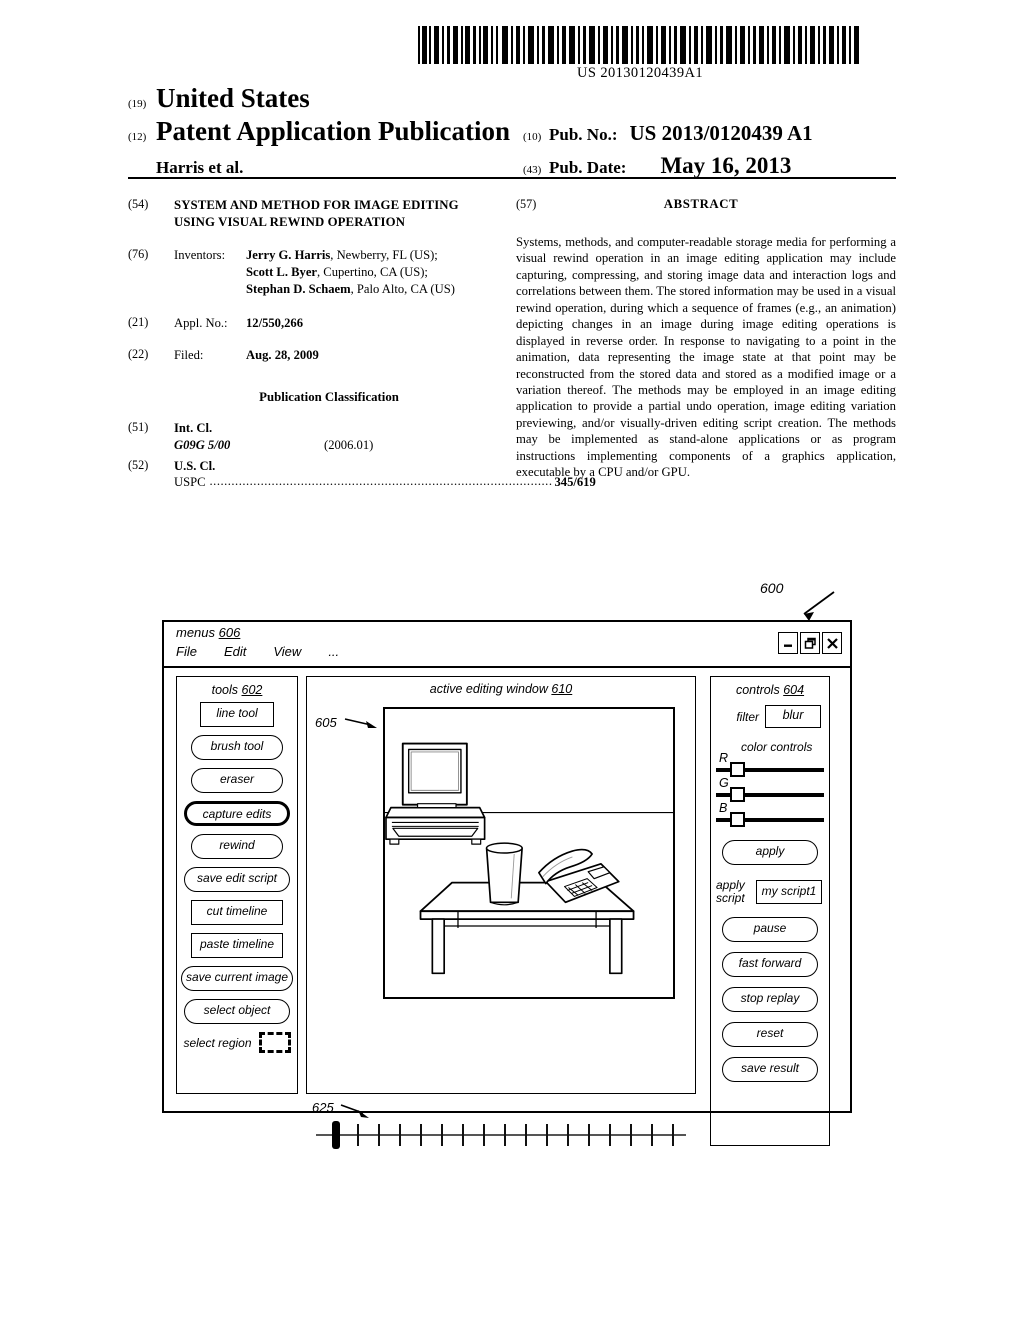  Describe the element at coordinates (501, 1135) in the screenshot. I see `timeline-track` at that location.